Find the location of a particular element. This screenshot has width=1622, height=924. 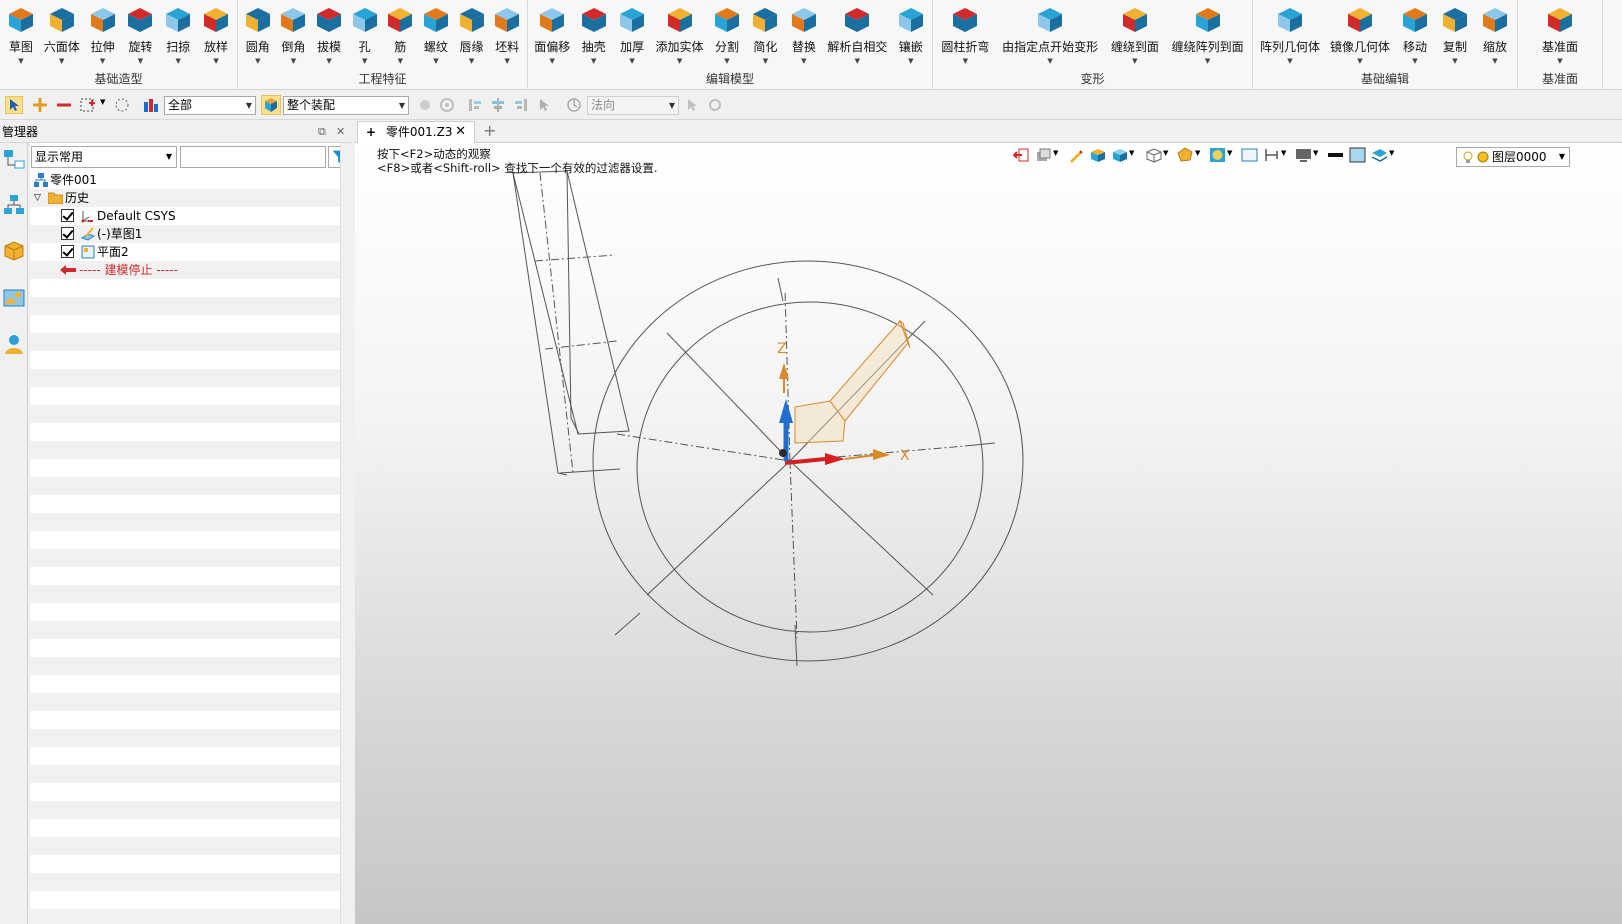

add-tab-icon: + is located at coordinates (489, 131).